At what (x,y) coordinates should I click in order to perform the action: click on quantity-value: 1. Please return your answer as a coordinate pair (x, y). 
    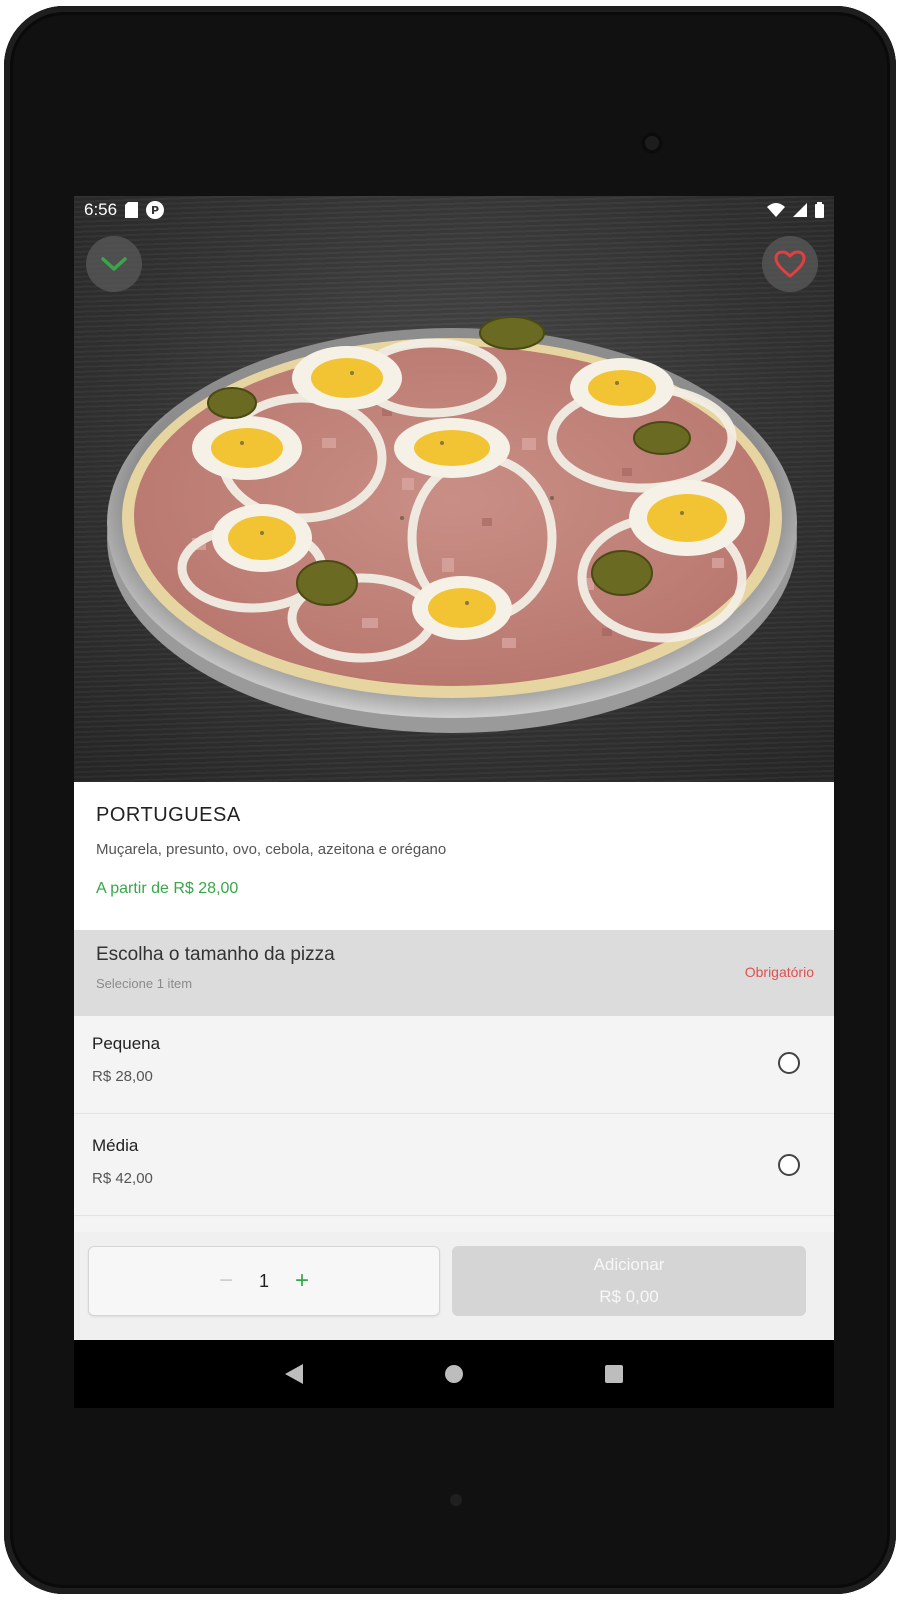
    Looking at the image, I should click on (263, 1280).